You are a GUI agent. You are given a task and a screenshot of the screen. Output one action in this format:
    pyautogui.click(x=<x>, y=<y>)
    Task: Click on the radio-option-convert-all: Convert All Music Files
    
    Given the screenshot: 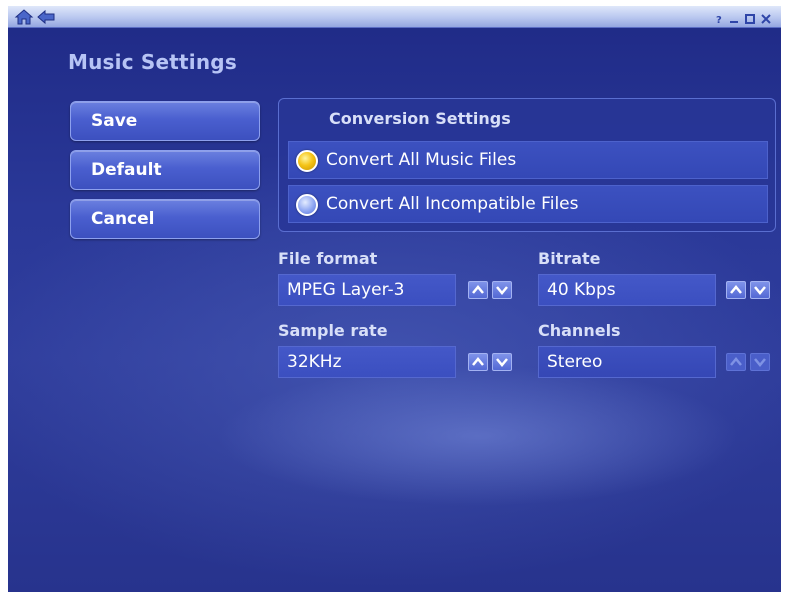 What is the action you would take?
    pyautogui.click(x=528, y=160)
    